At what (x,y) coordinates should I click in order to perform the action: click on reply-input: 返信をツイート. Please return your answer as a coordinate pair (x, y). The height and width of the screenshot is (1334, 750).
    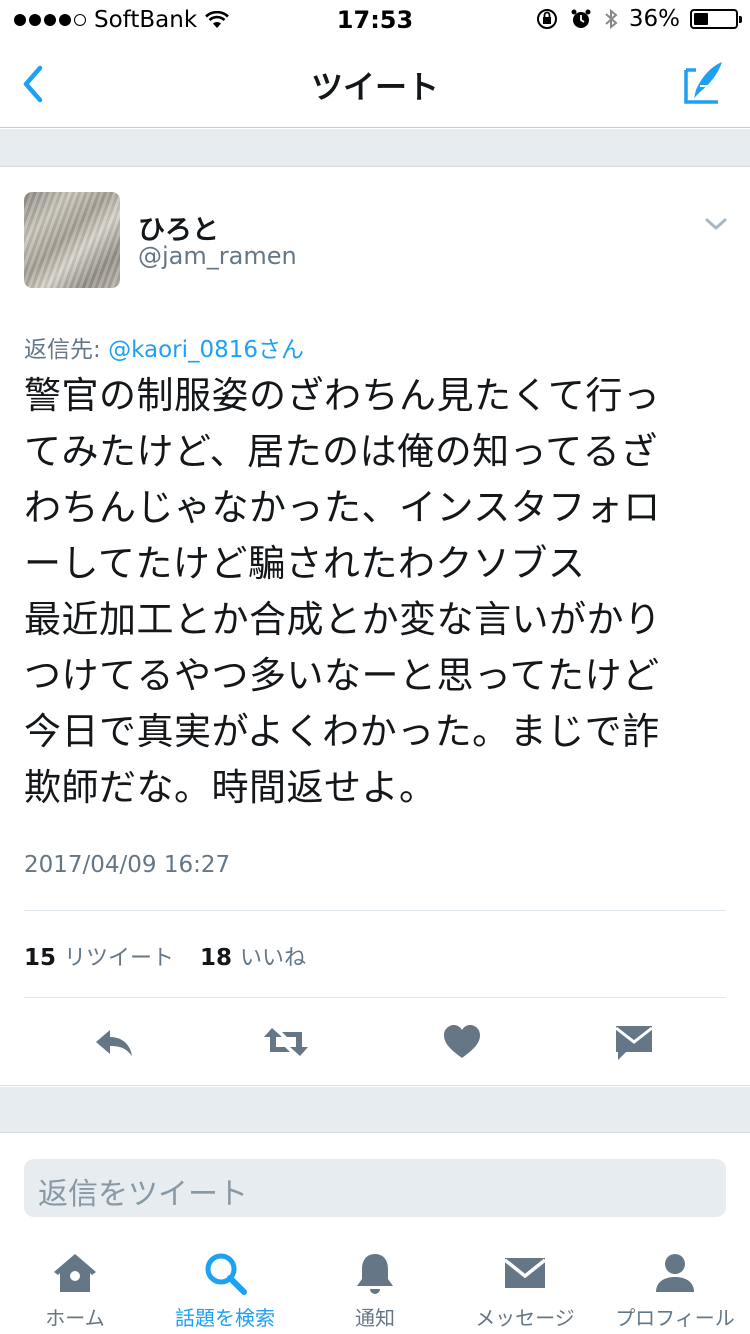
    Looking at the image, I should click on (375, 1188).